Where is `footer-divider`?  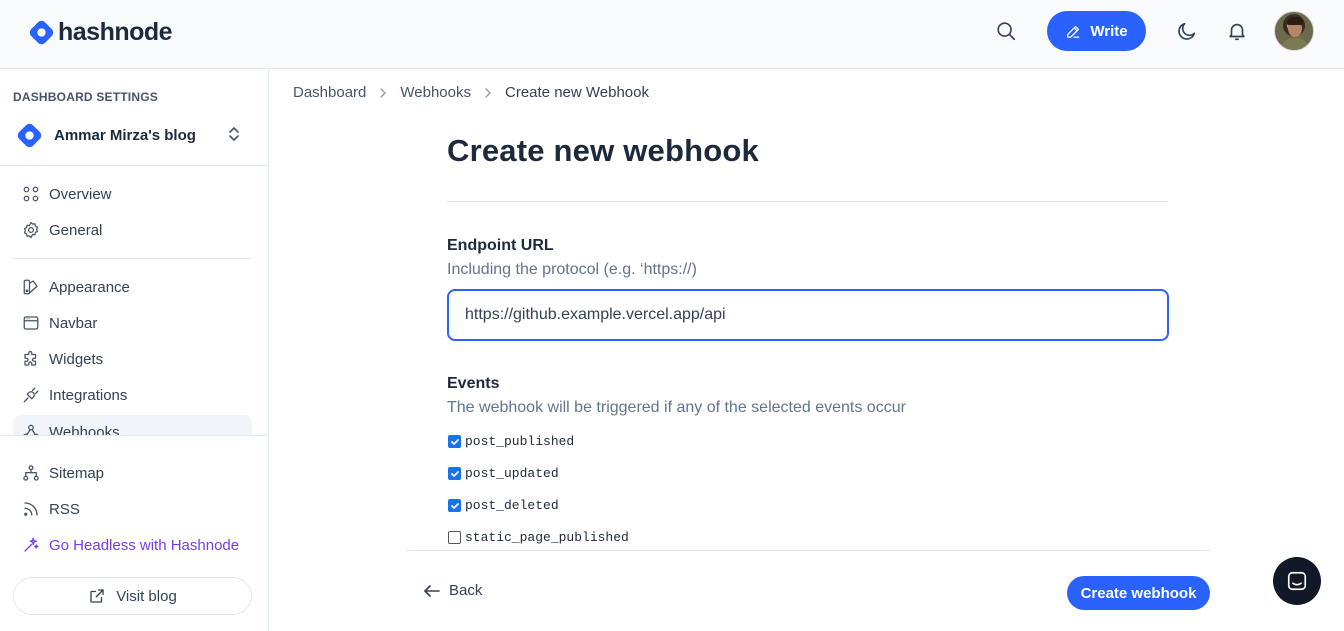 footer-divider is located at coordinates (807, 550).